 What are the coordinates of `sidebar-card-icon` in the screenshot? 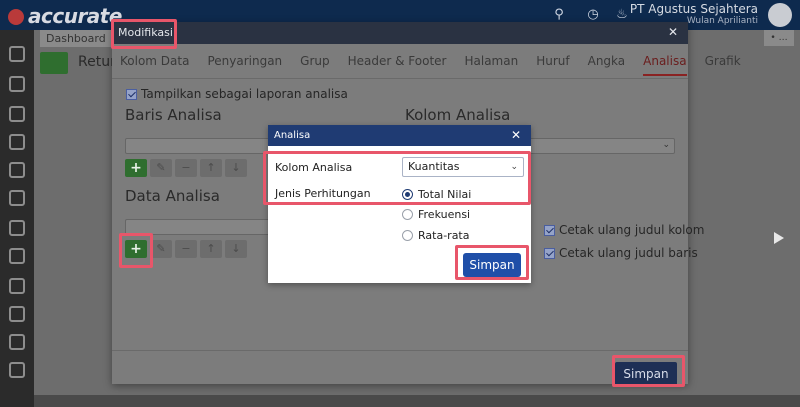 It's located at (17, 170).